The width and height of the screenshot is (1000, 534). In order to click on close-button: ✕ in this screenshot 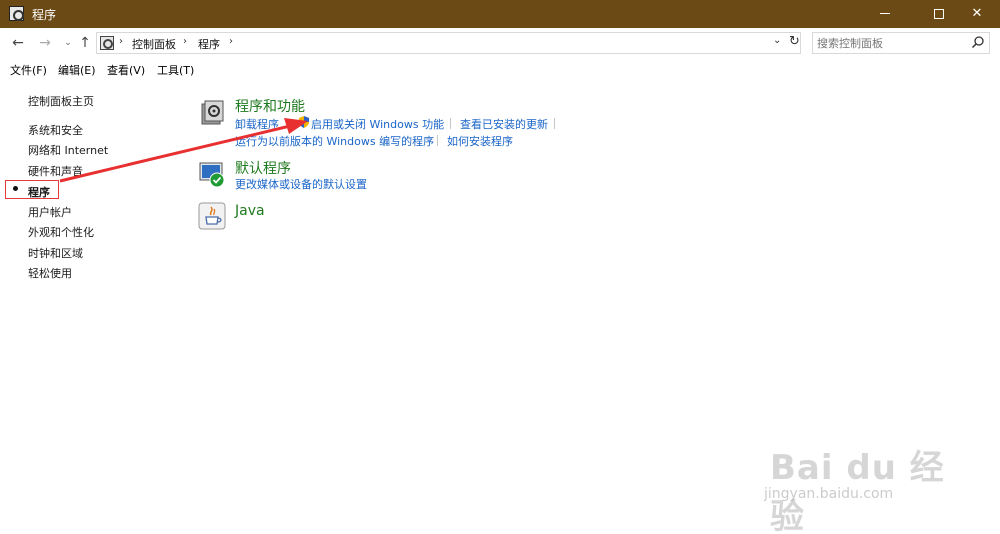, I will do `click(977, 14)`.